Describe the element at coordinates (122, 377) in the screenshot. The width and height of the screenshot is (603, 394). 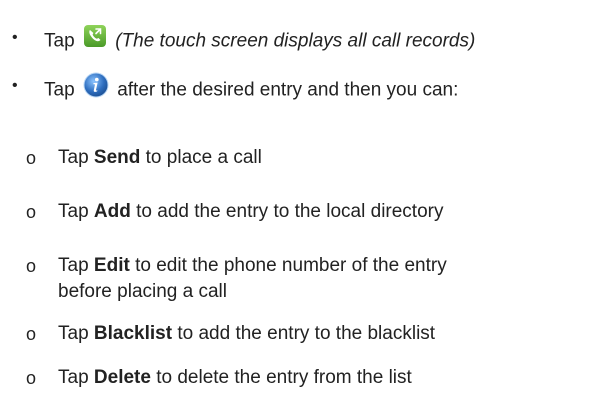
I see `sub-item-keyword: Delete` at that location.